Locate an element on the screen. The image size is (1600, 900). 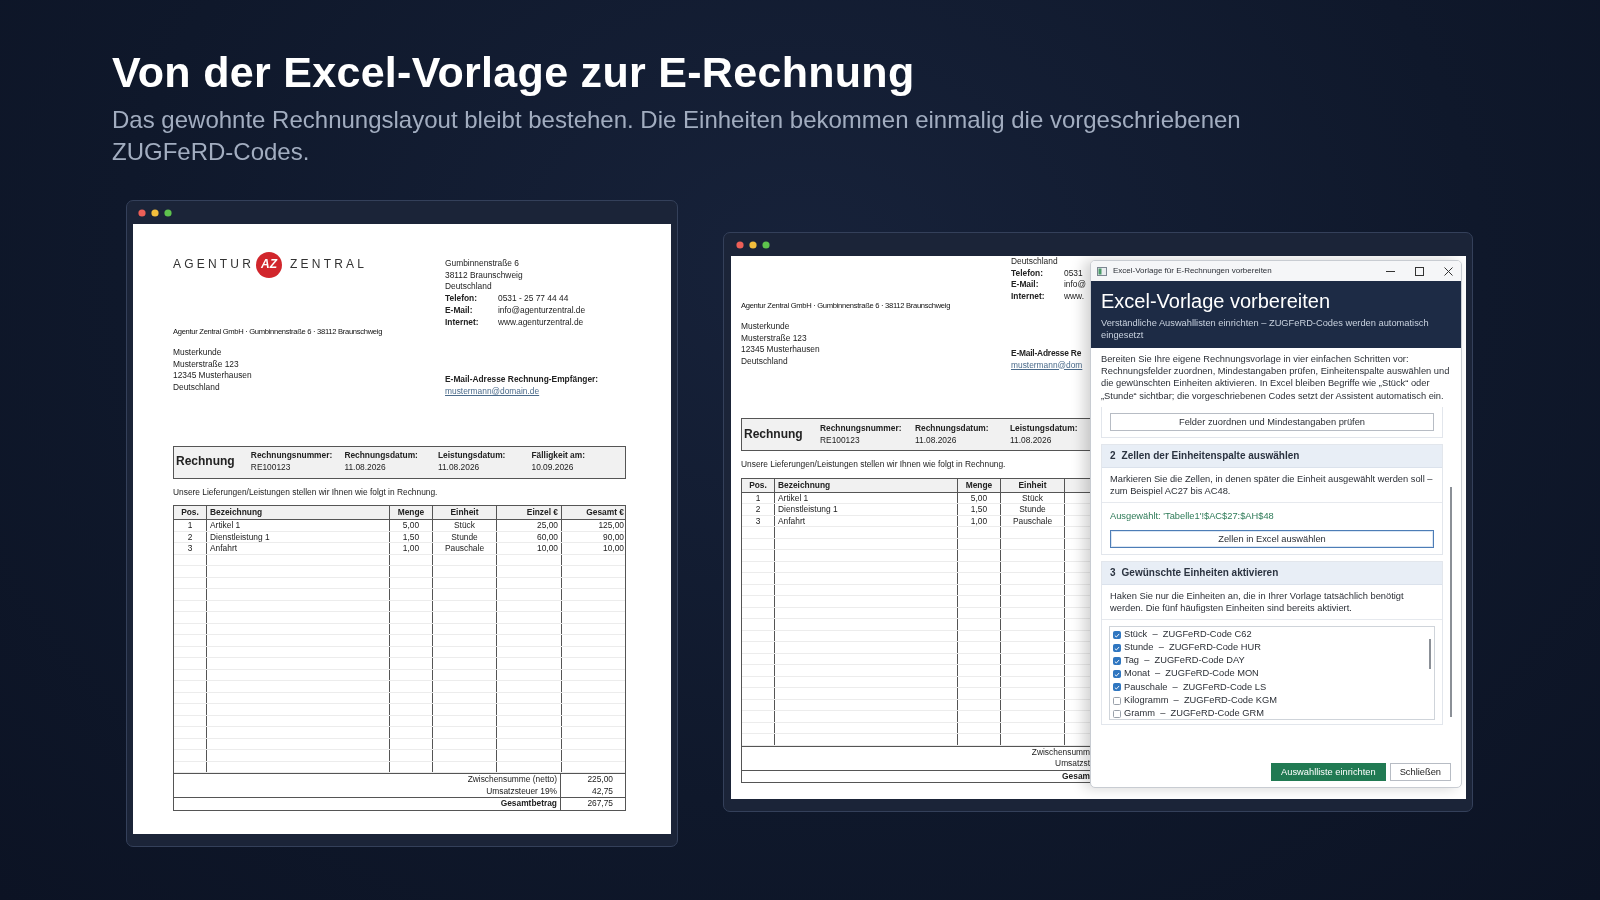
step-description: Haken Sie nur die Einheiten an, die in Ihrer Vorlage tatsächlich benötigt werden. Die fünf häufigsten Einheiten sind bereits aktiviert. is located at coordinates (1272, 602).